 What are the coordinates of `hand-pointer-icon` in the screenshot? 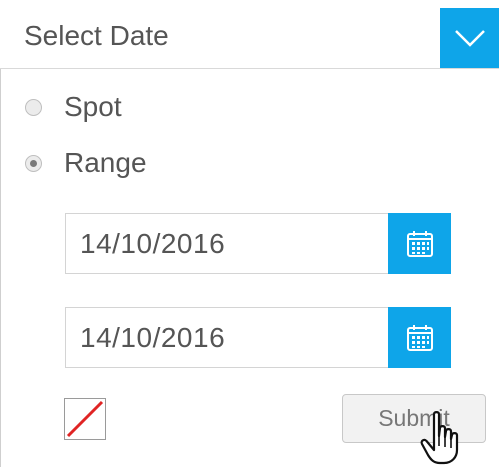 It's located at (439, 438).